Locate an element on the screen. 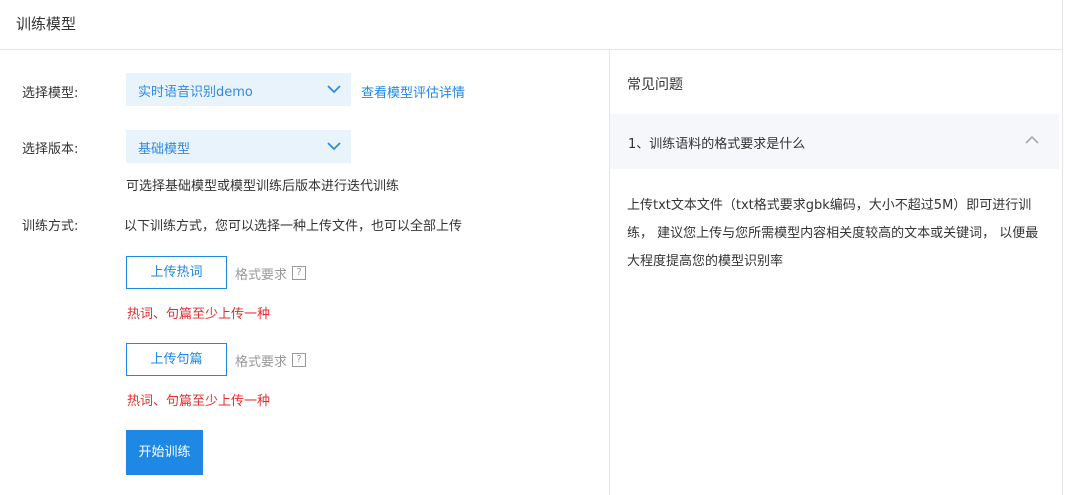 The width and height of the screenshot is (1066, 495). faq-question: 1、训练语料的格式要求是什么 is located at coordinates (717, 144).